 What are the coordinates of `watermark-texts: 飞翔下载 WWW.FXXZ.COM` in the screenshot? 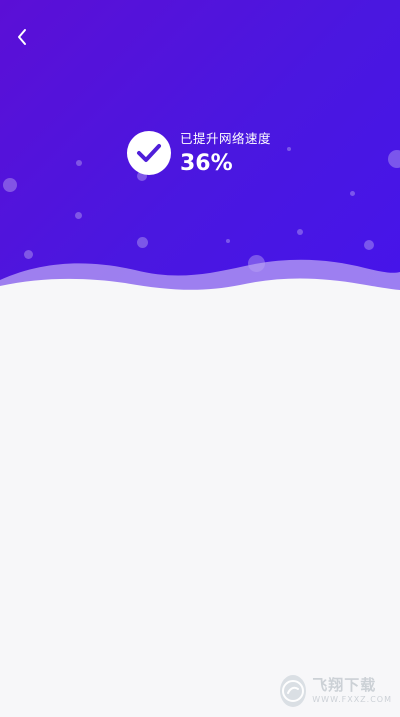 It's located at (352, 691).